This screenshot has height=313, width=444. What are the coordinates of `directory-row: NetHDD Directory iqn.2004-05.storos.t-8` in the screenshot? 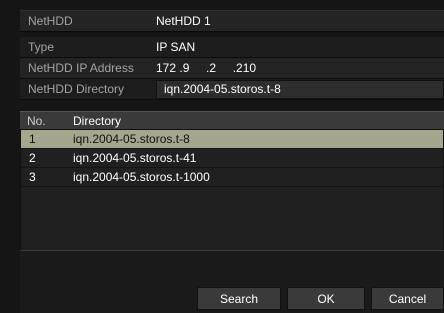 It's located at (232, 89).